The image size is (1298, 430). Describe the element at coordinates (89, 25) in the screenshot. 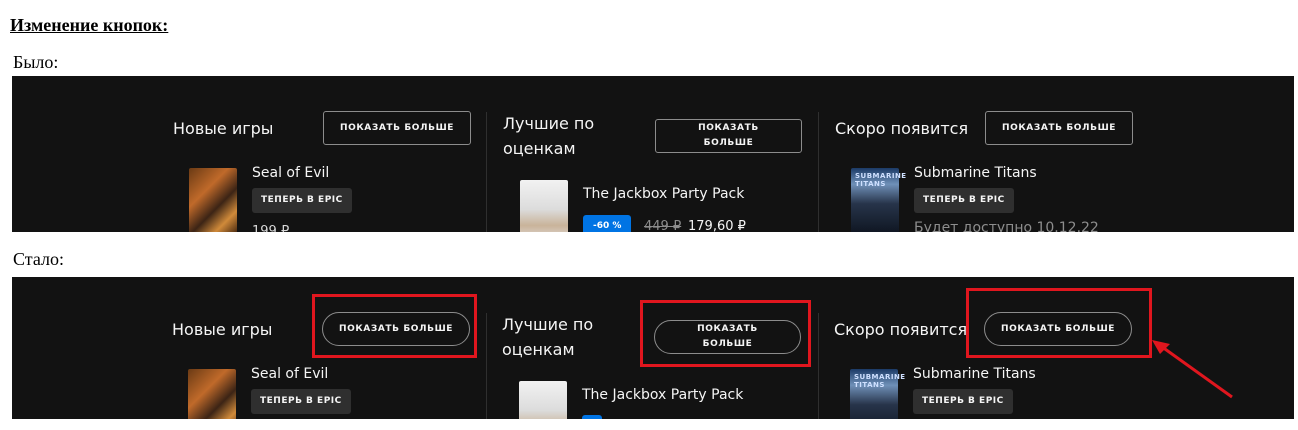

I see `doc-heading: Изменение кнопок:` at that location.